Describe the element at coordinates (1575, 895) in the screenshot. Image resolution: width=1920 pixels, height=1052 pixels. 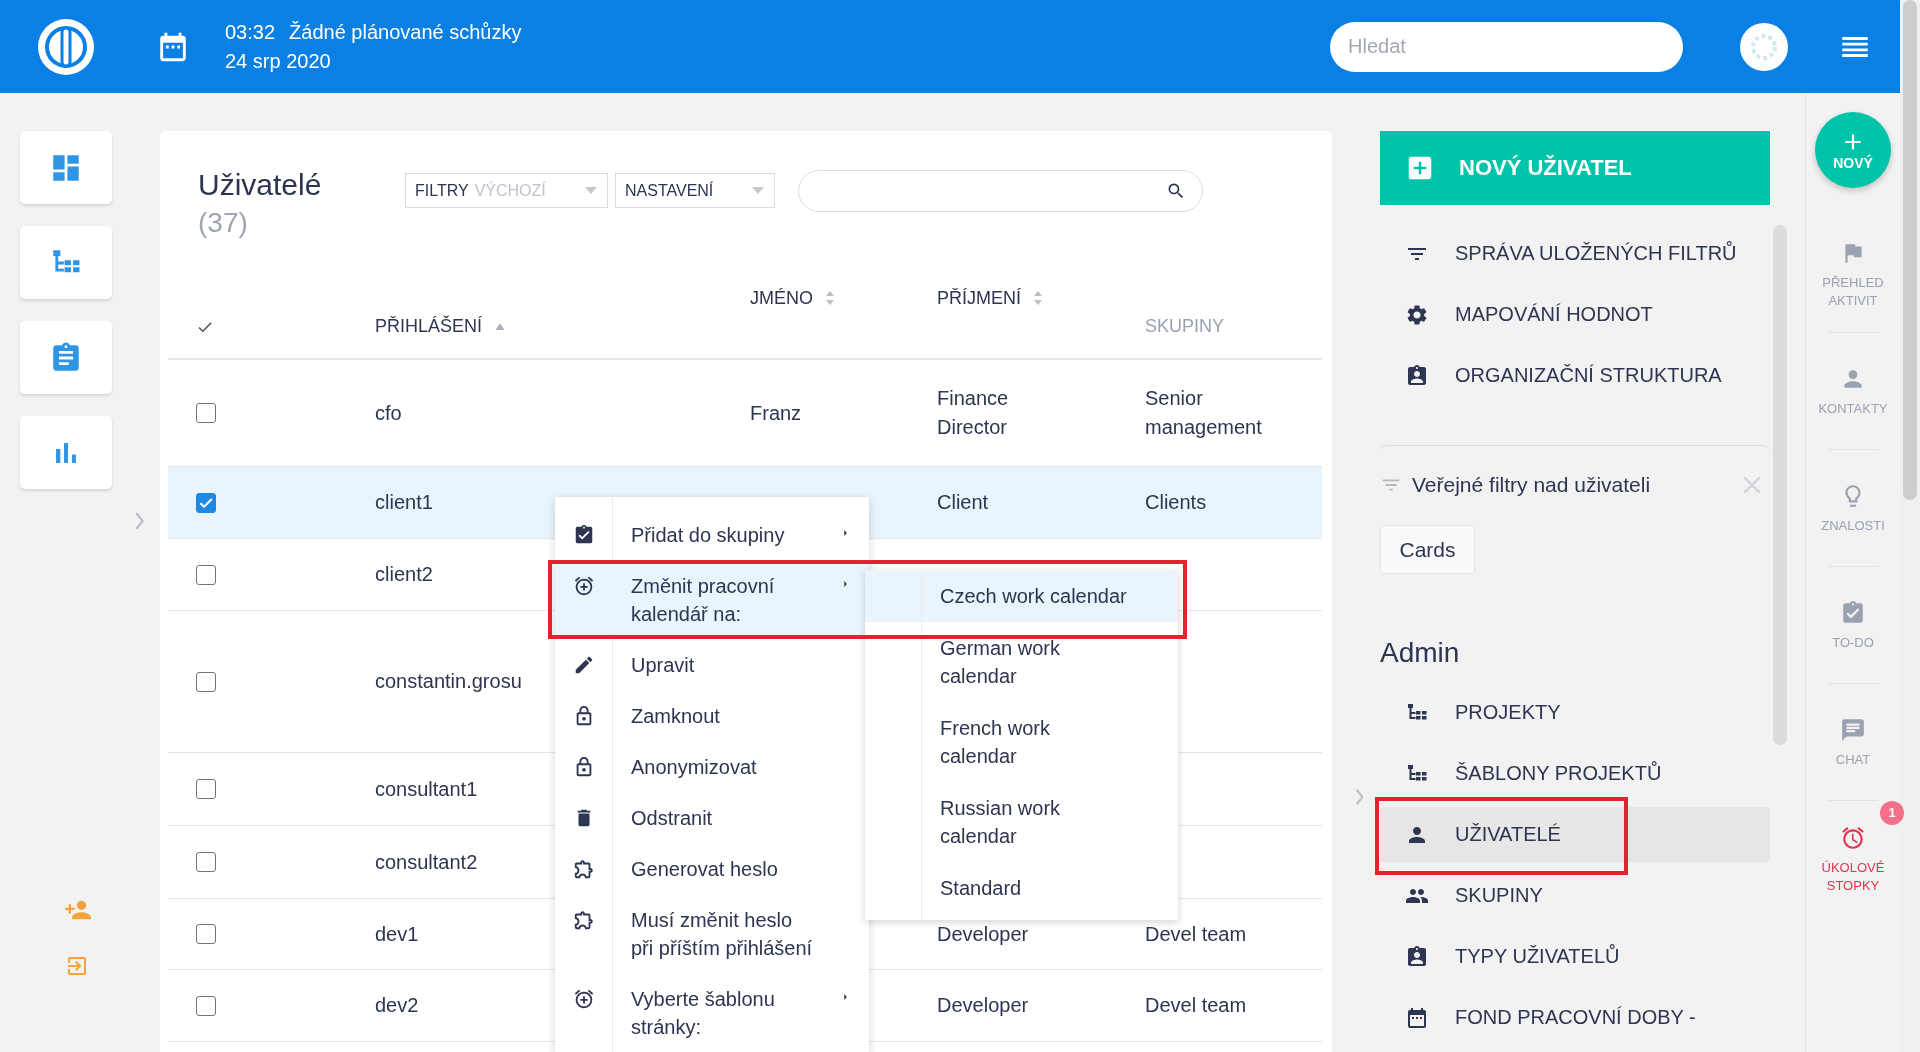
I see `menu-item: SKUPINY` at that location.